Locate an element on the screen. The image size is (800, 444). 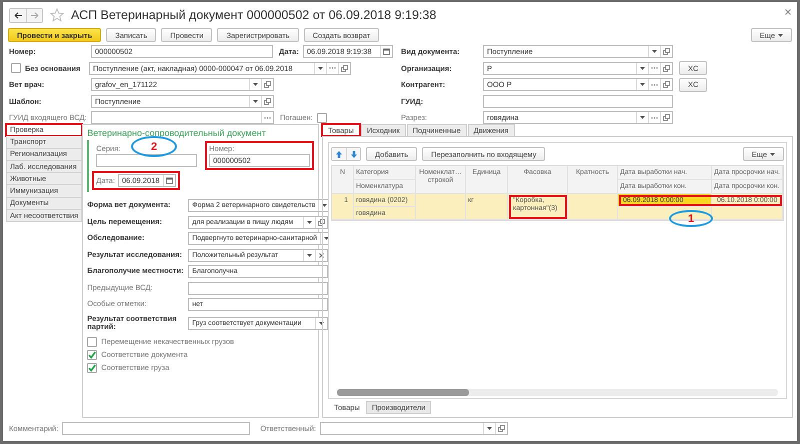
group-title: Ветеринарно-сопроводительный документ is located at coordinates (177, 133).